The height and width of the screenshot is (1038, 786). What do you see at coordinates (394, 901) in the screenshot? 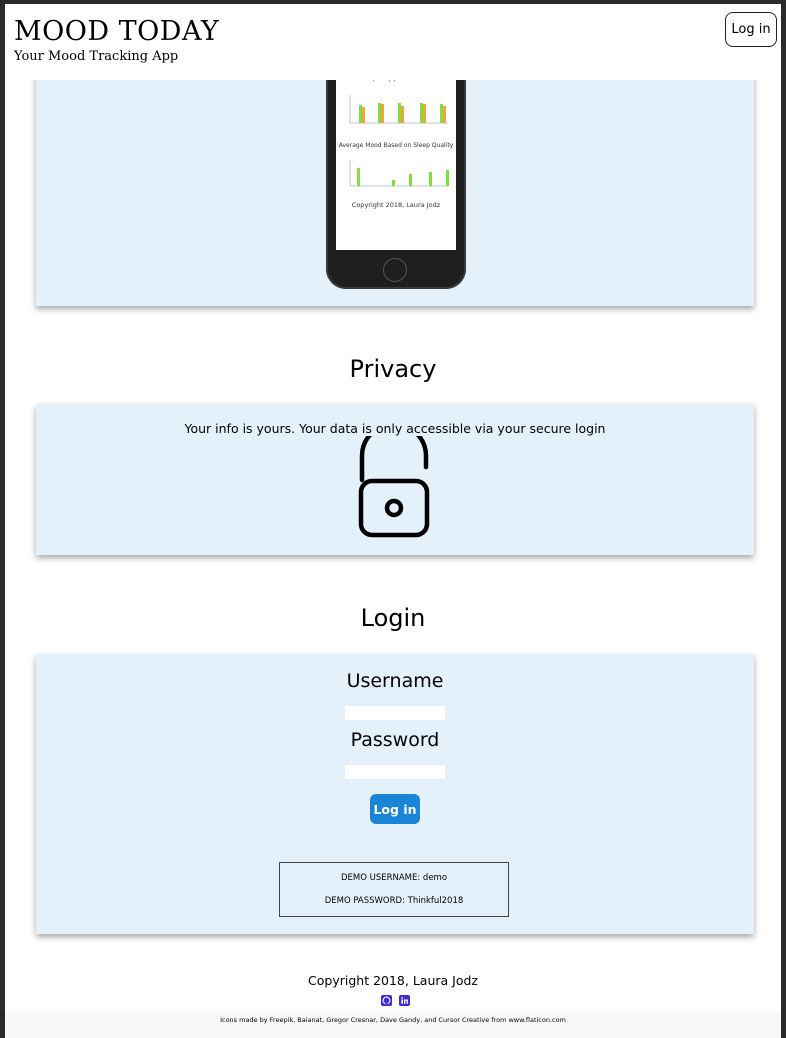
I see `demo-password: DEMO PASSWORD: Thinkful2018` at bounding box center [394, 901].